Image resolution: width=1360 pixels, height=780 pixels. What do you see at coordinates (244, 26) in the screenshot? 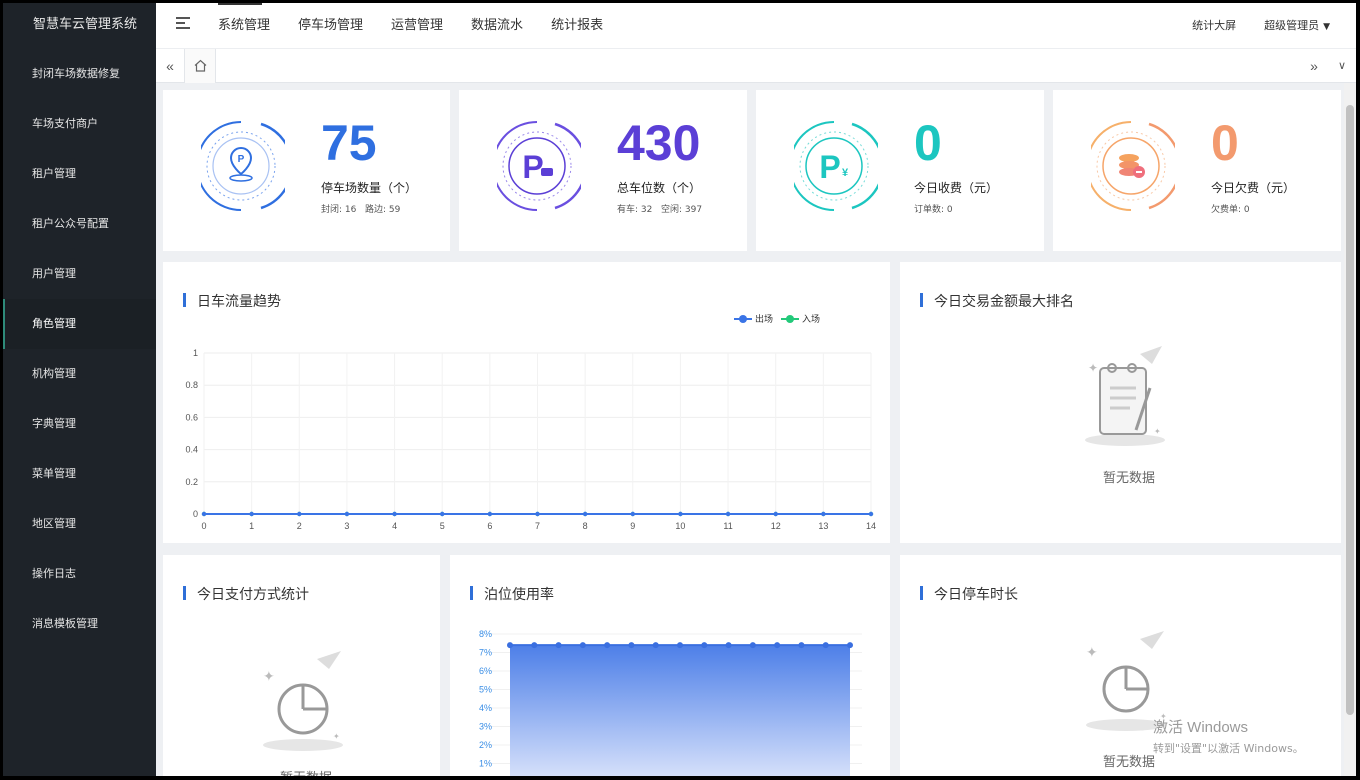
I see `top-nav-item: 系统管理` at bounding box center [244, 26].